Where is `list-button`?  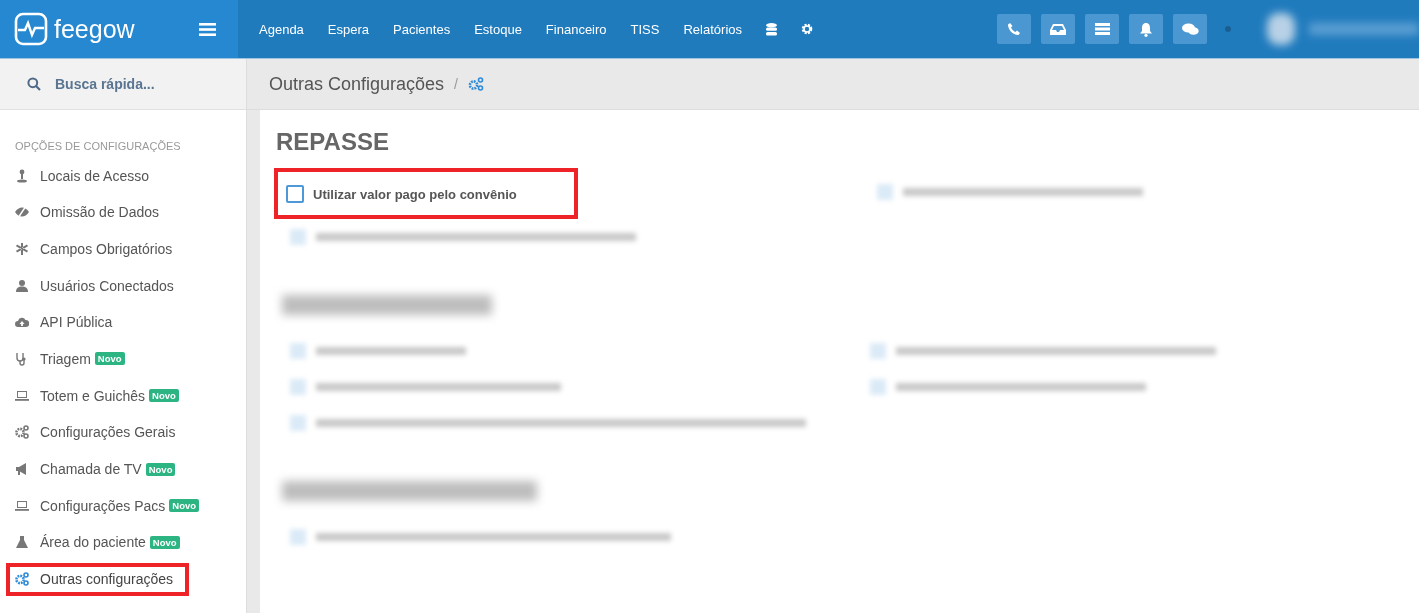 list-button is located at coordinates (1102, 29).